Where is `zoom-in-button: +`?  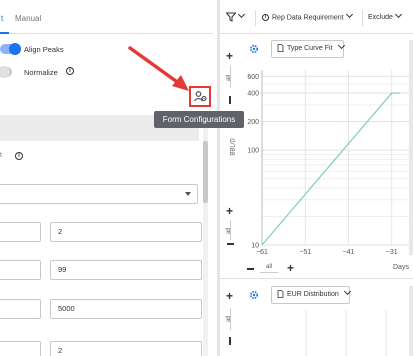
zoom-in-button: + is located at coordinates (229, 296).